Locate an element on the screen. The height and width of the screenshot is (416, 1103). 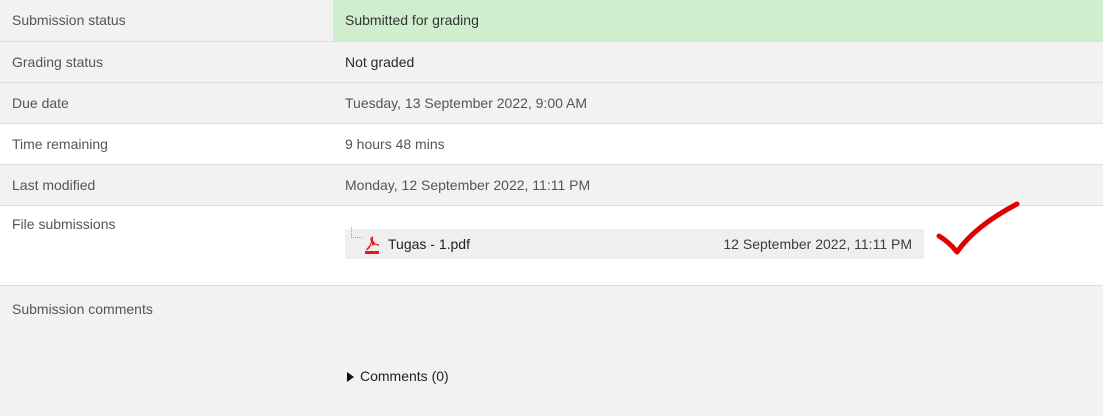
file-link: Tugas - 1.pdf is located at coordinates (429, 244).